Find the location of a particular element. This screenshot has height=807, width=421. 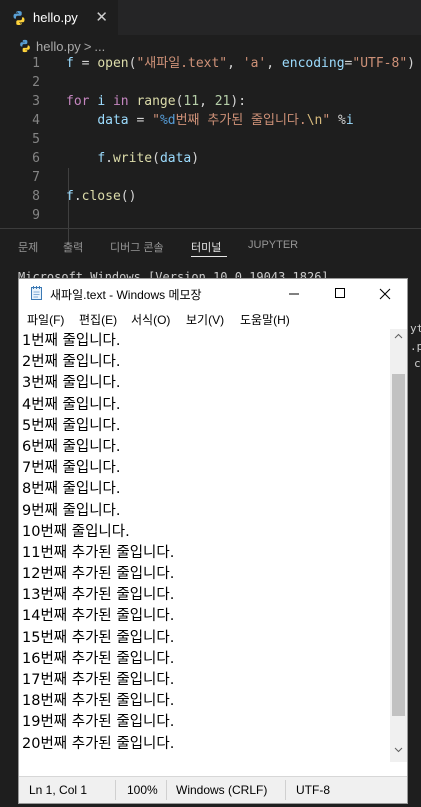

text-line: 15번째 추가된 줄입니다. is located at coordinates (98, 637).